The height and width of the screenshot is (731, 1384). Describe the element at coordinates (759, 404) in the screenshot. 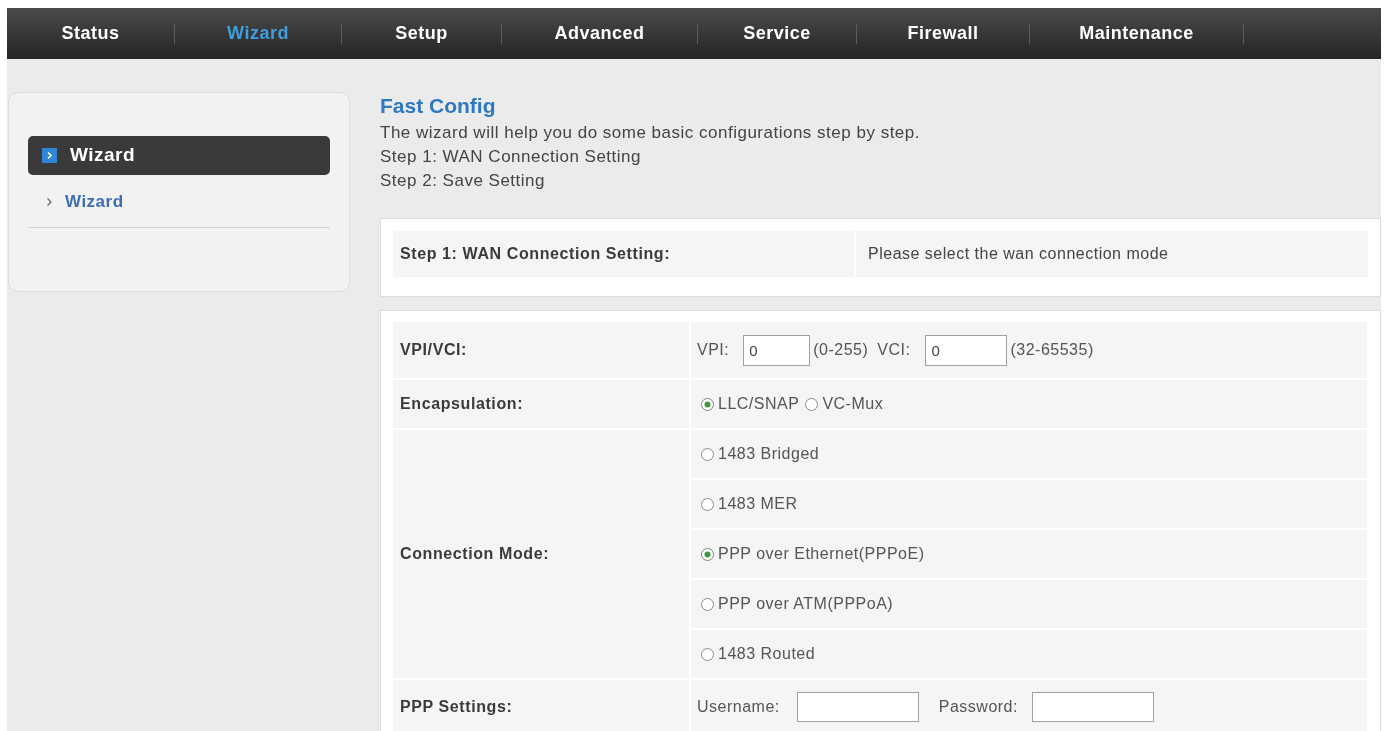

I see `radio-label: LLC/SNAP` at that location.